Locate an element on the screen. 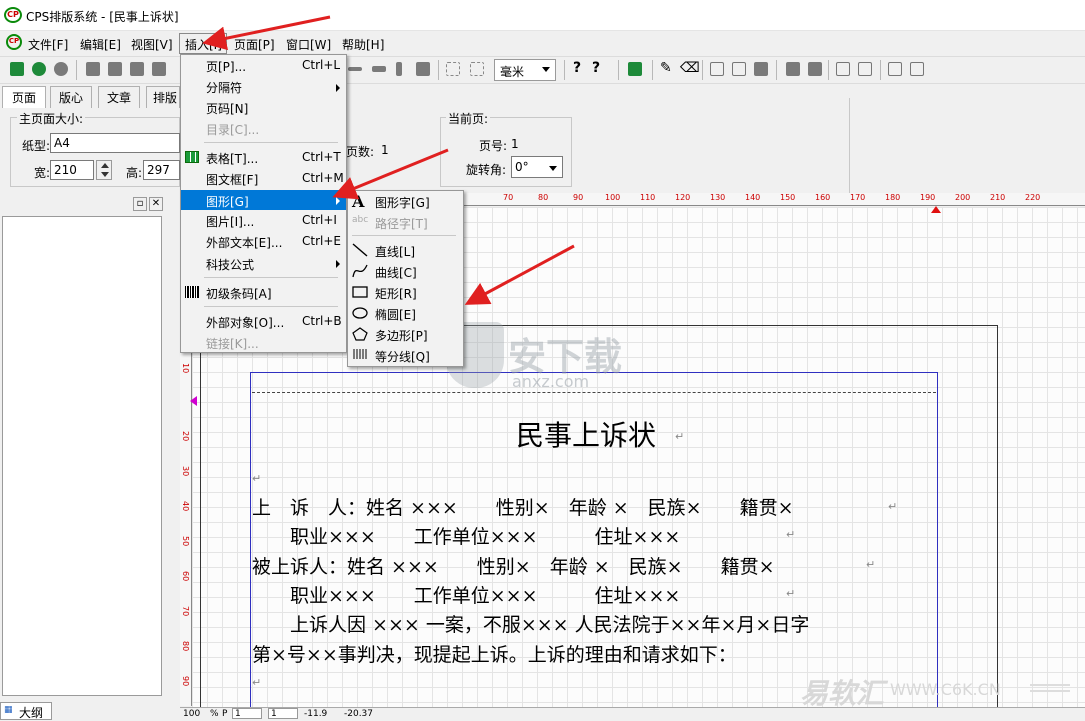 The width and height of the screenshot is (1085, 721). menu-item-frame: 图文框[F] is located at coordinates (232, 179).